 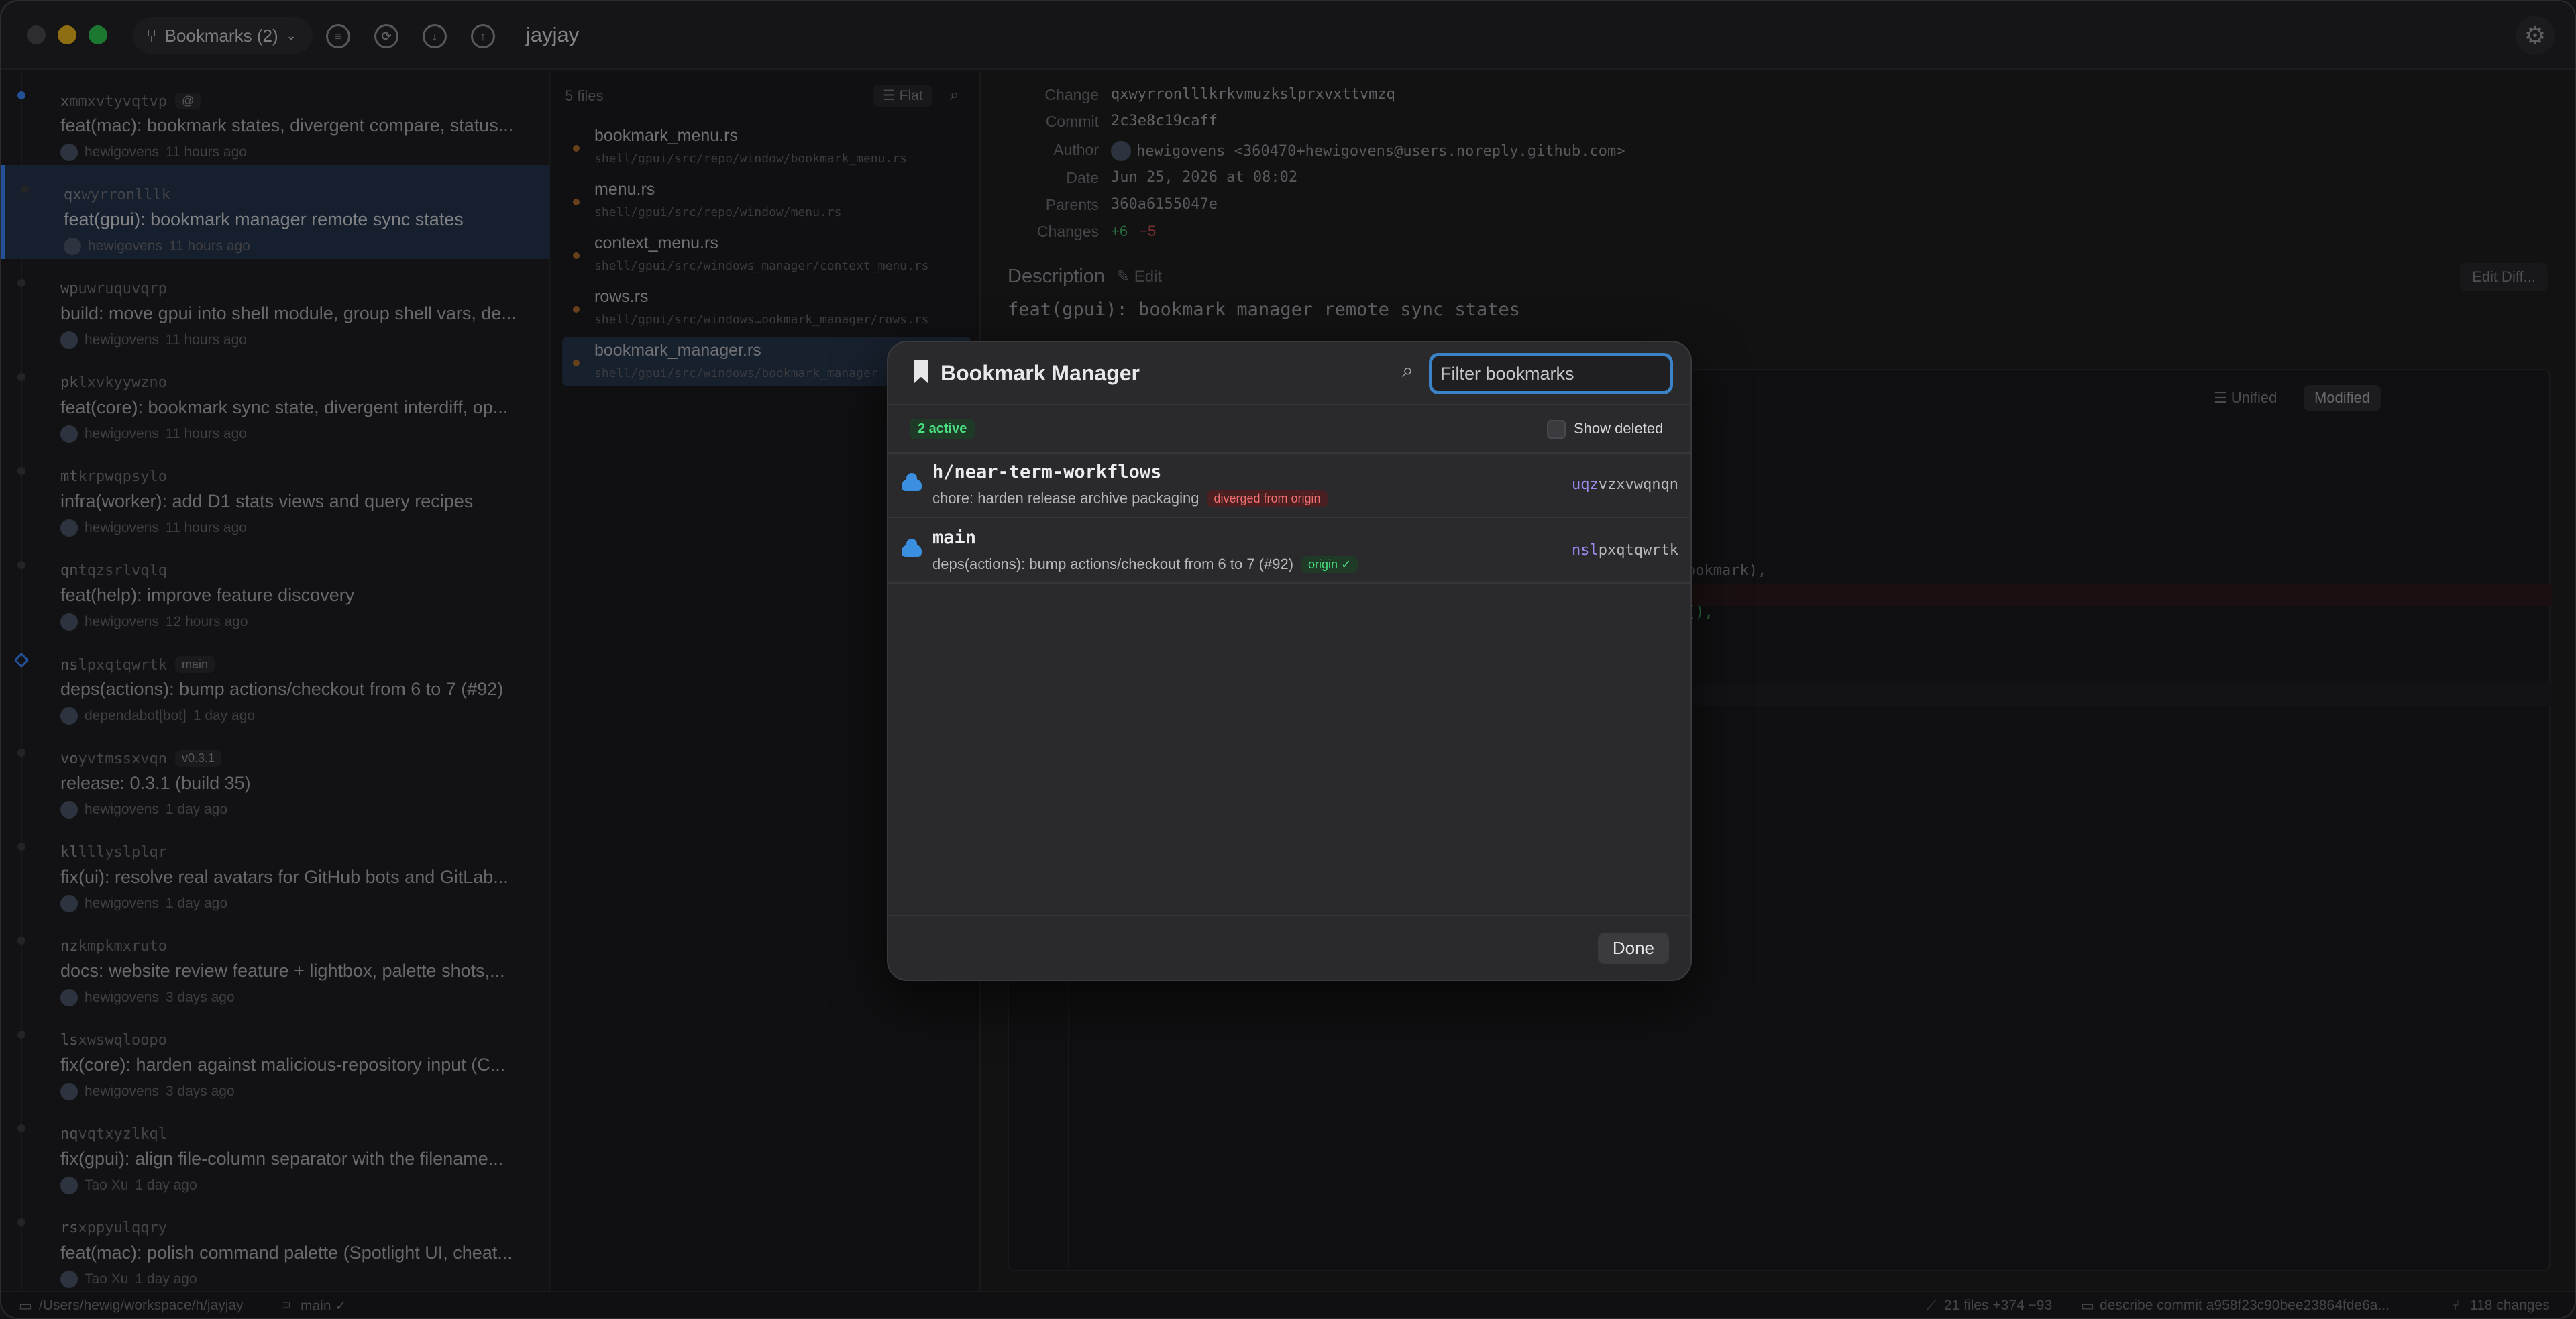 What do you see at coordinates (1065, 498) in the screenshot?
I see `bookmark-commit-message: chore: harden release archive packaging` at bounding box center [1065, 498].